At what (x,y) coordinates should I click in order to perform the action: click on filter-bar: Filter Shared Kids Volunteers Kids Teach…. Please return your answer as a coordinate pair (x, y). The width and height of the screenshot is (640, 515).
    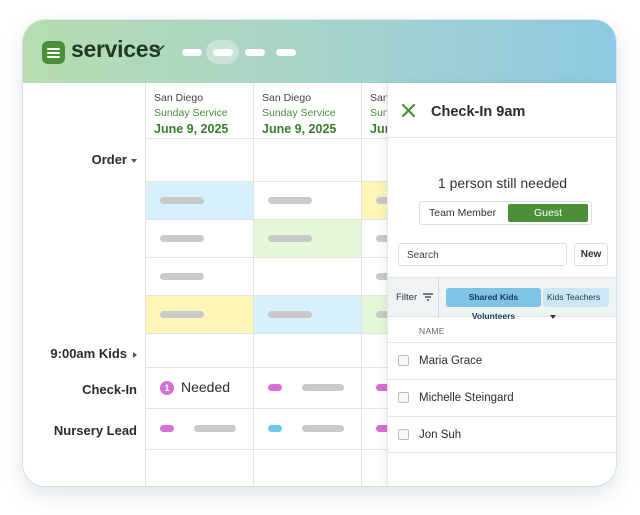
    Looking at the image, I should click on (502, 299).